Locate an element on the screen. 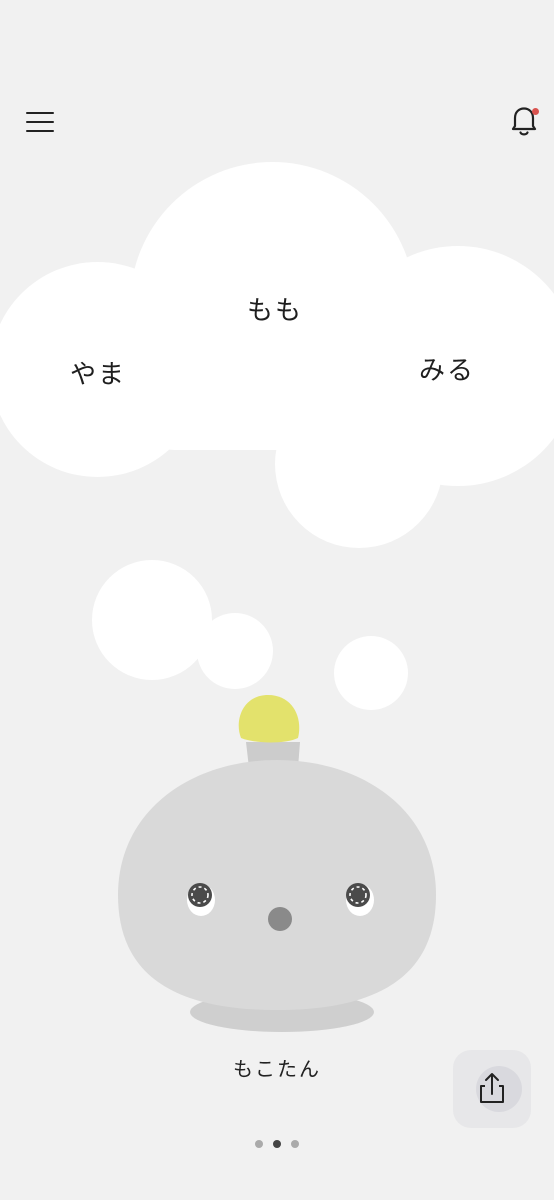 The image size is (554, 1200). page-indicator is located at coordinates (277, 1142).